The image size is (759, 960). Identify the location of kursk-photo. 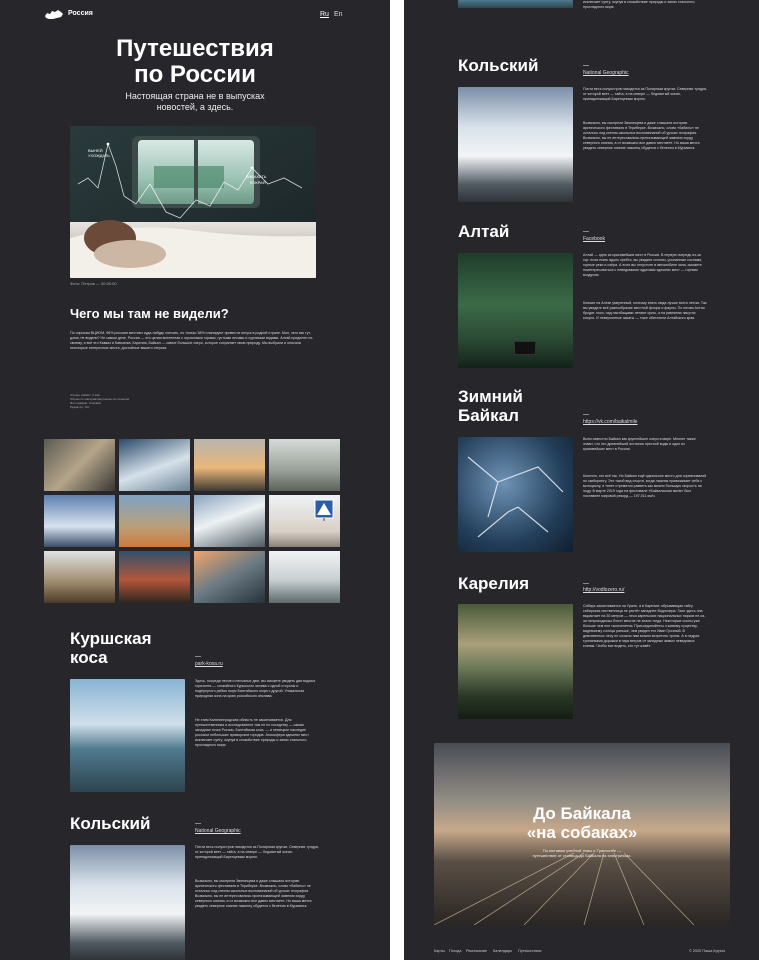
(127, 735).